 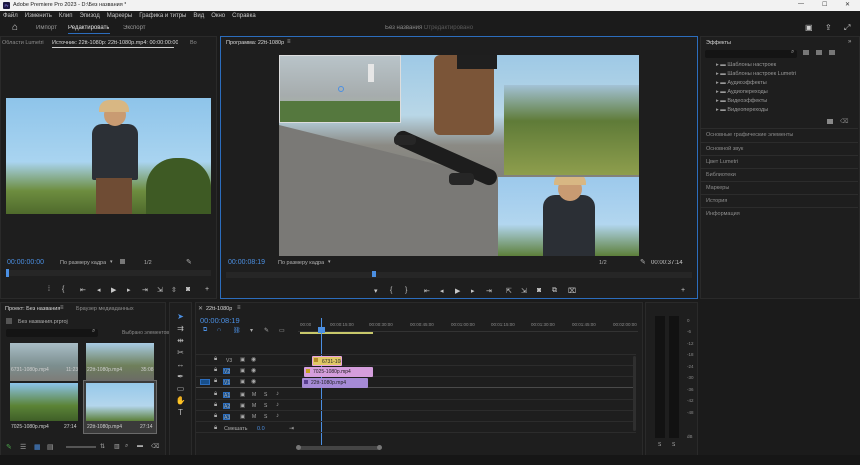 I want to click on lumetri-scopes-tab: Области Lumetri, so click(x=23, y=43).